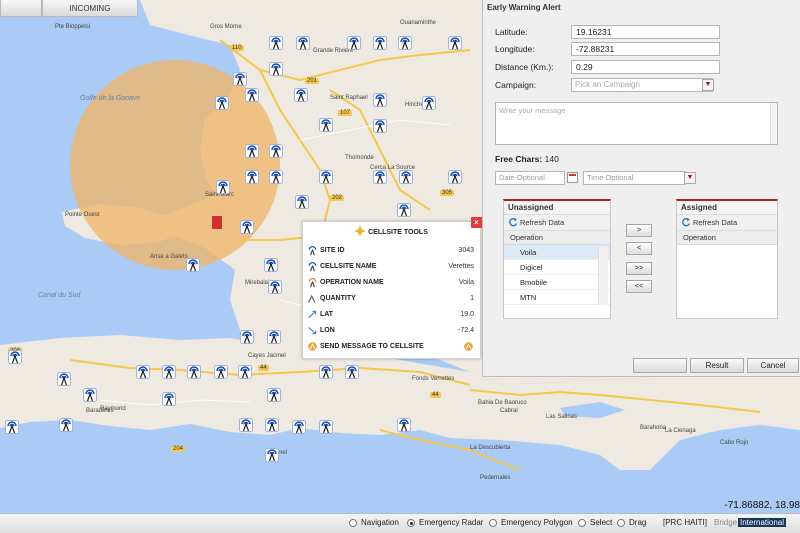 The width and height of the screenshot is (800, 533). What do you see at coordinates (603, 276) in the screenshot?
I see `unassigned-scrollbar` at bounding box center [603, 276].